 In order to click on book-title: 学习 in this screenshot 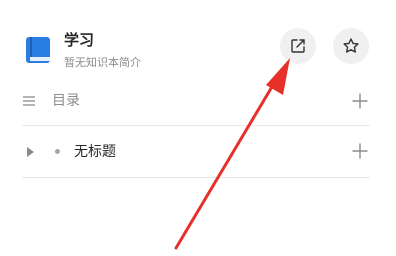, I will do `click(79, 40)`.